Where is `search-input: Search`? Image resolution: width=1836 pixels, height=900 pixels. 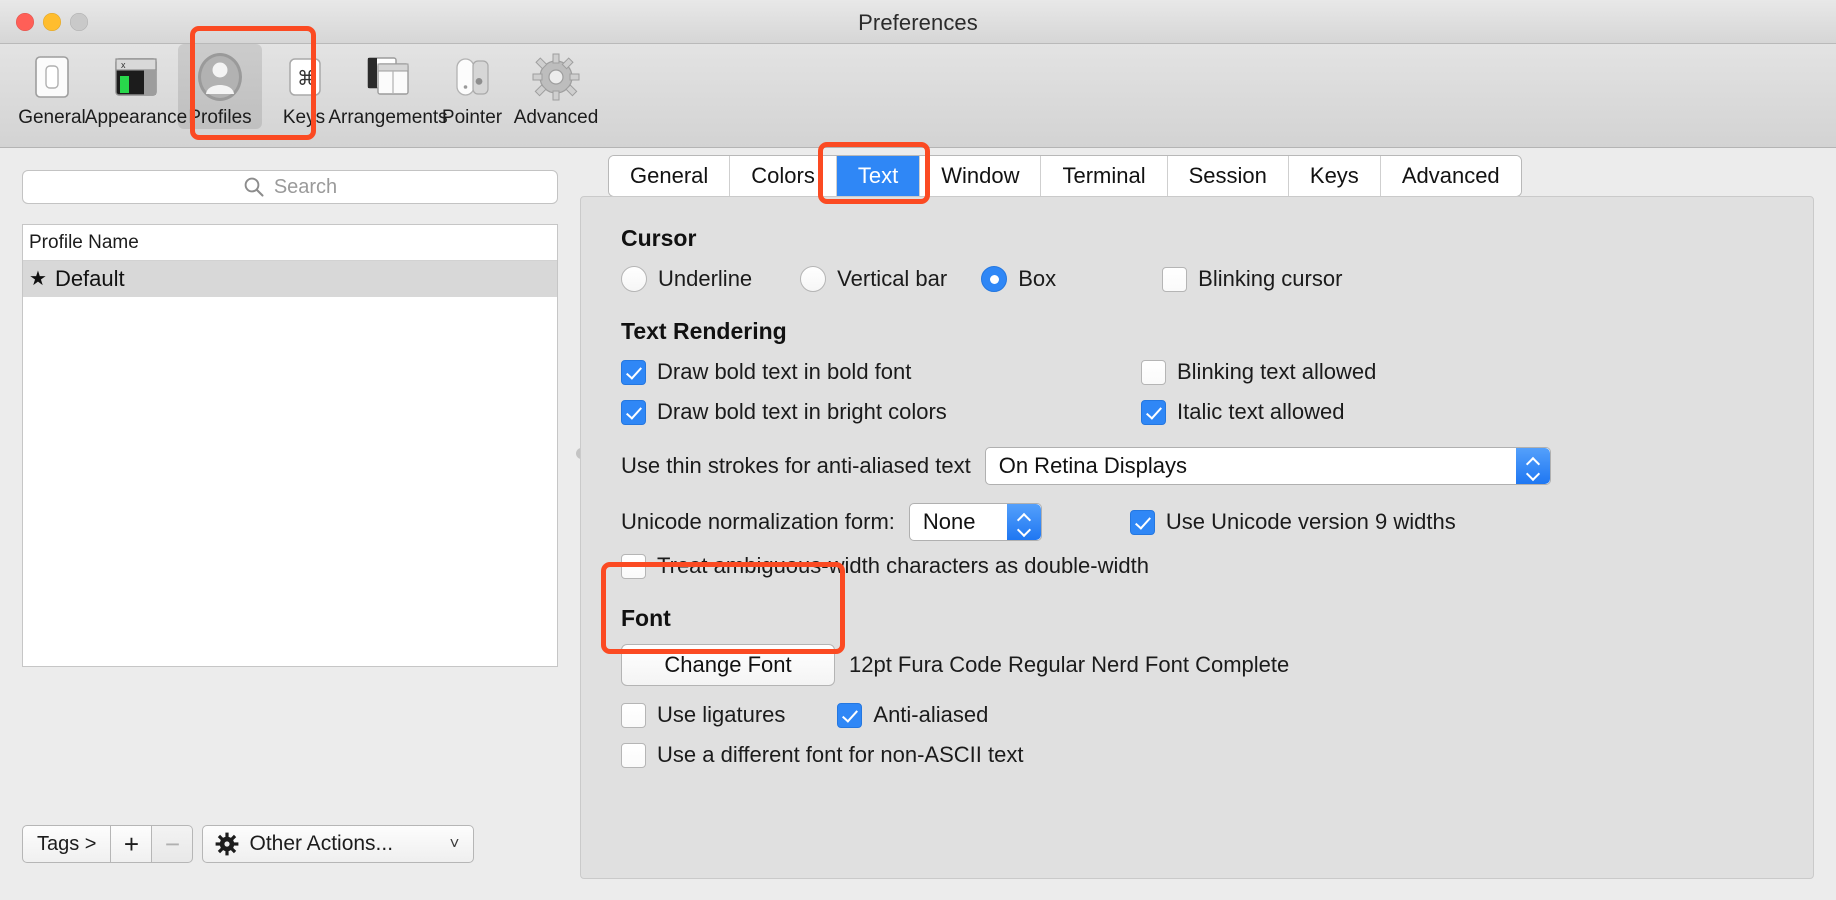
search-input: Search is located at coordinates (290, 187).